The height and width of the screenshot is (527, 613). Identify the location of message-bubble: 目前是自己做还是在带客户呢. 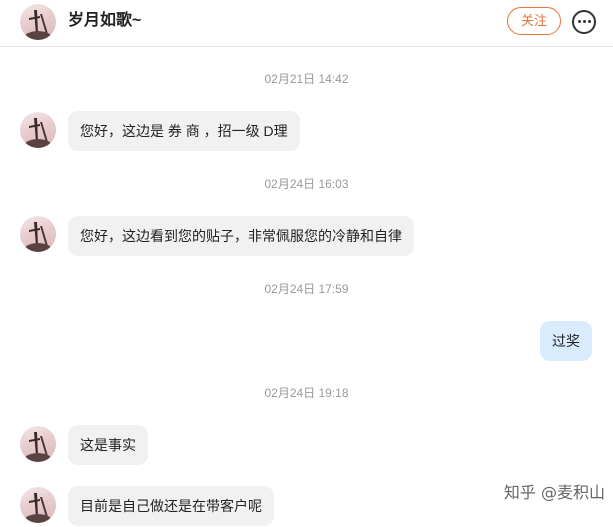
(171, 506).